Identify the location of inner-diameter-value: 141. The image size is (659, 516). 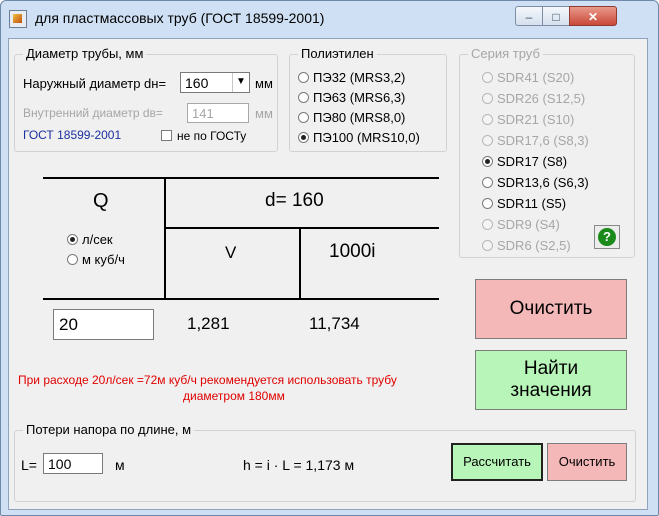
(203, 113).